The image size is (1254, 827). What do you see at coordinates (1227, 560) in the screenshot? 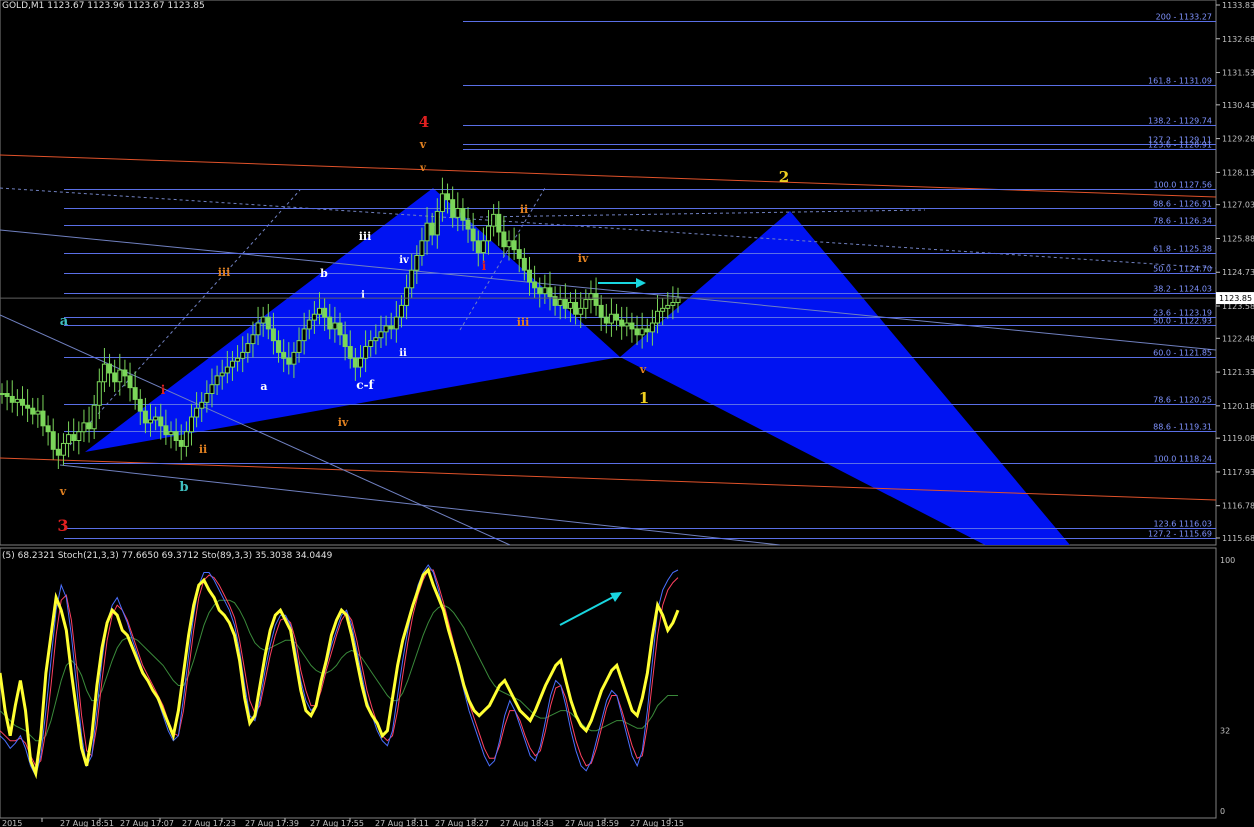
I see `osc-tick-label: 100` at bounding box center [1227, 560].